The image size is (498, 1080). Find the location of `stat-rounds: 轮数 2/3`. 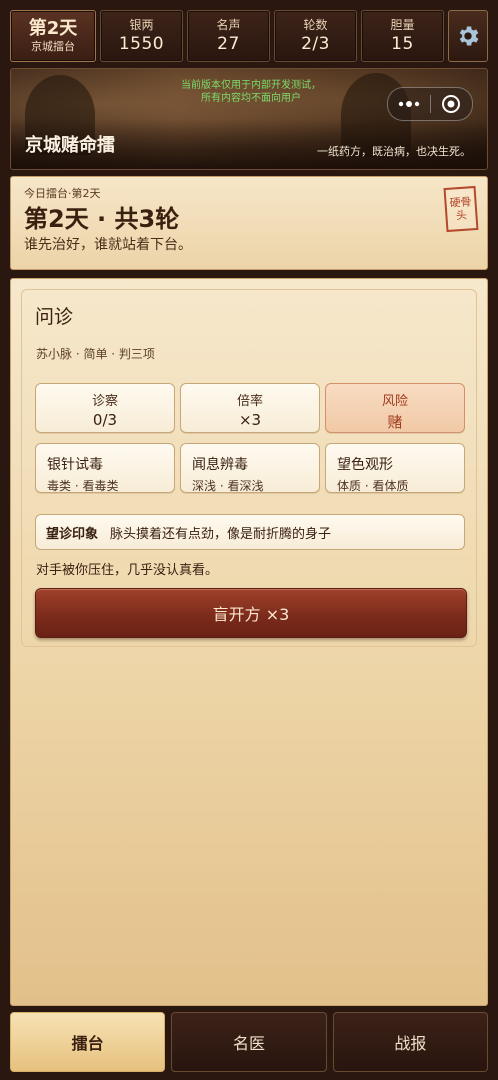

stat-rounds: 轮数 2/3 is located at coordinates (315, 36).